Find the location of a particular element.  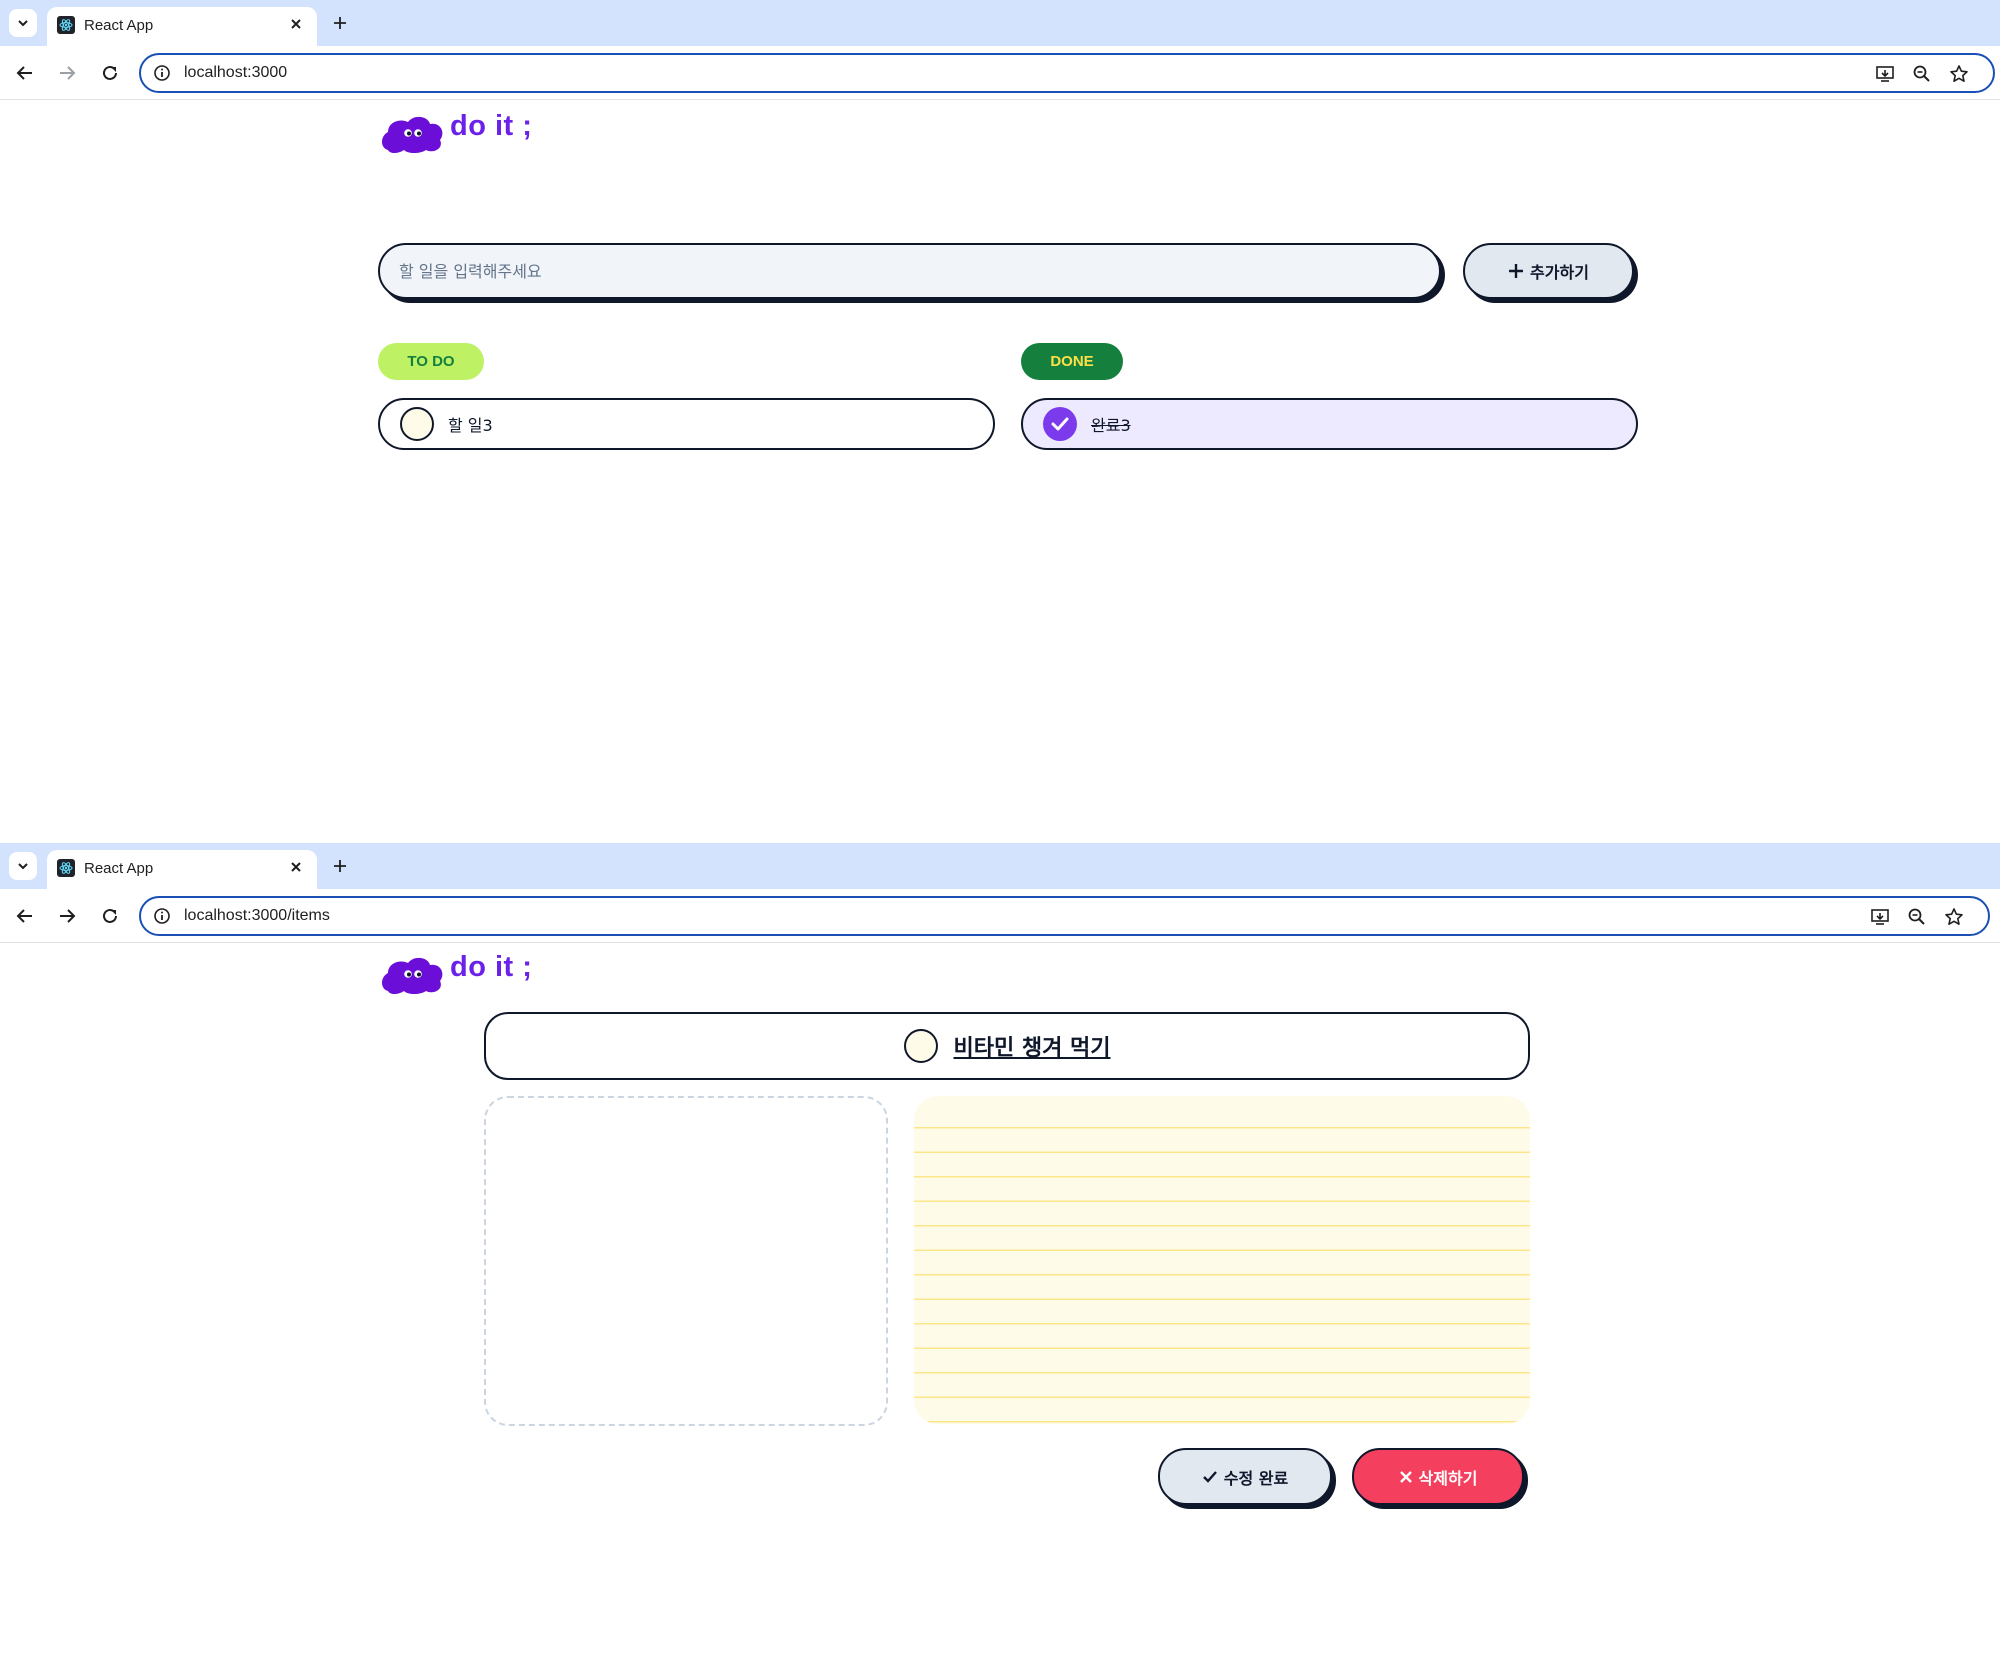

add-button-label: 추가하기 is located at coordinates (1559, 272).